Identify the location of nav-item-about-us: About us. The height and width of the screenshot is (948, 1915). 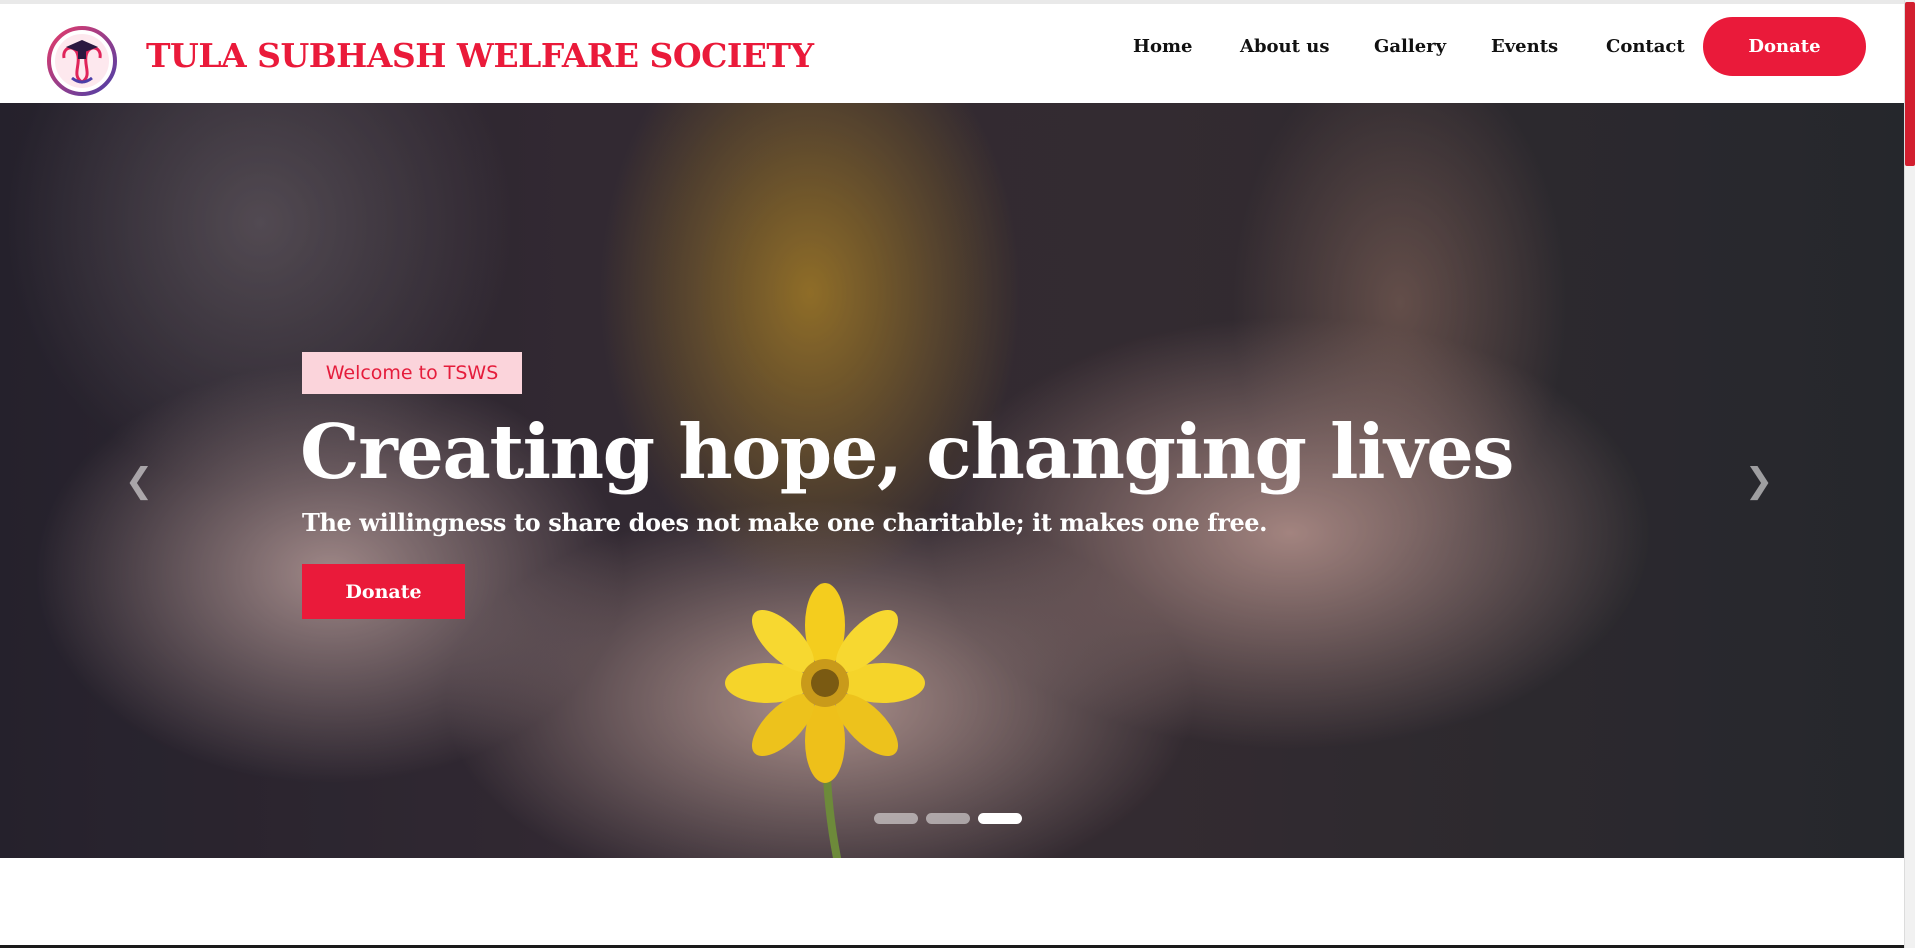
(1284, 51).